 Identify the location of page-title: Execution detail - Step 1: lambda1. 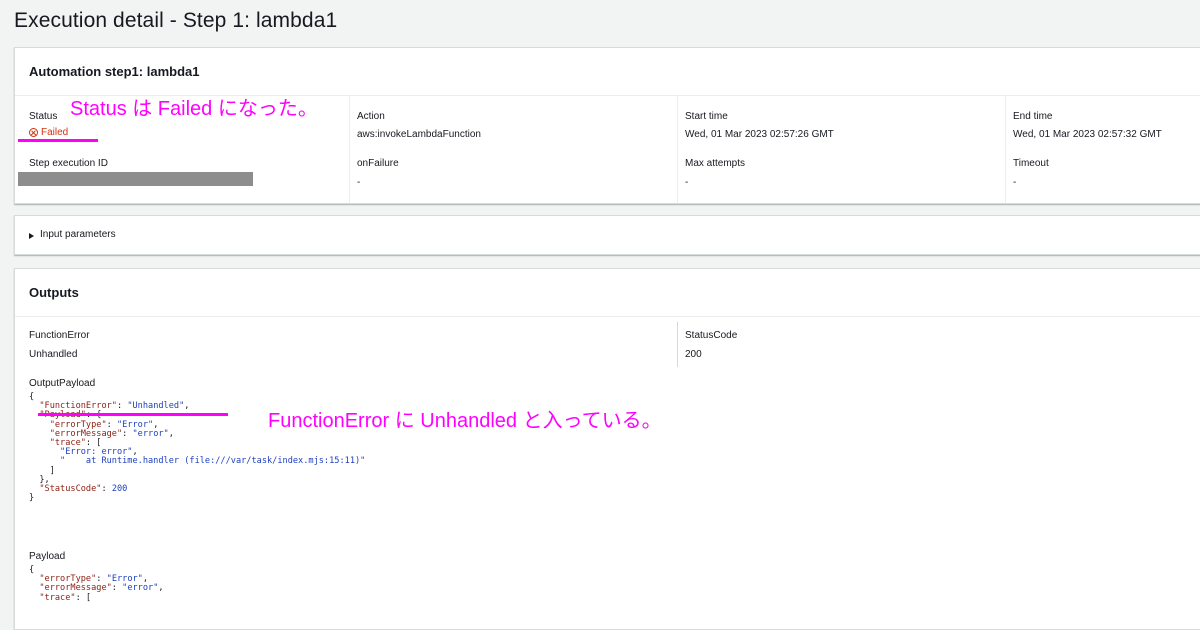
(176, 20).